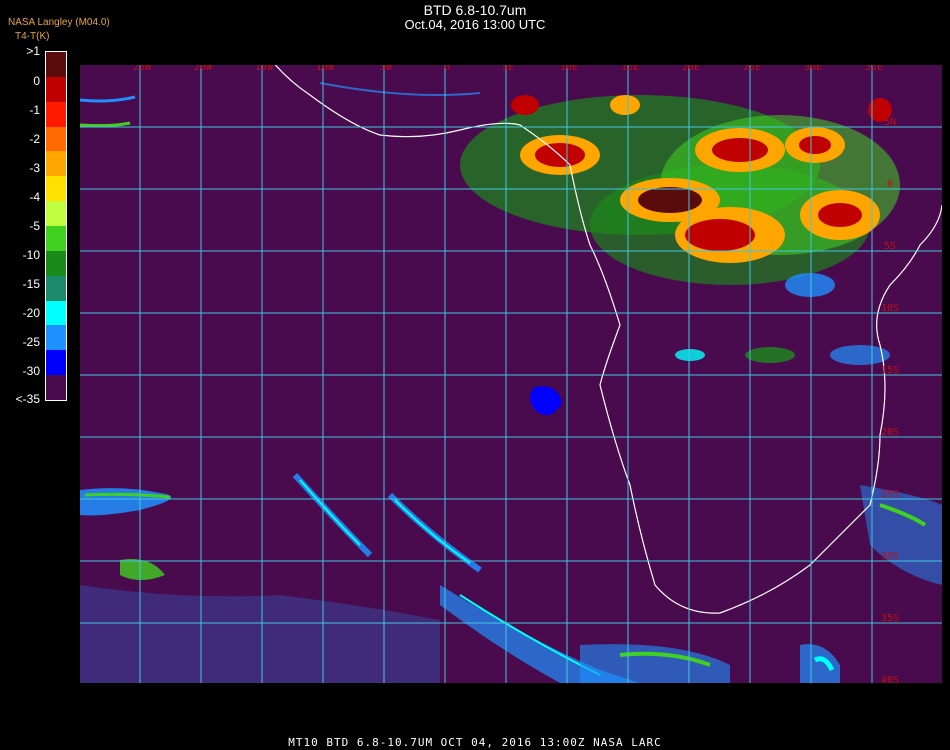 The image size is (950, 750). I want to click on longitude-label: 5E, so click(508, 69).